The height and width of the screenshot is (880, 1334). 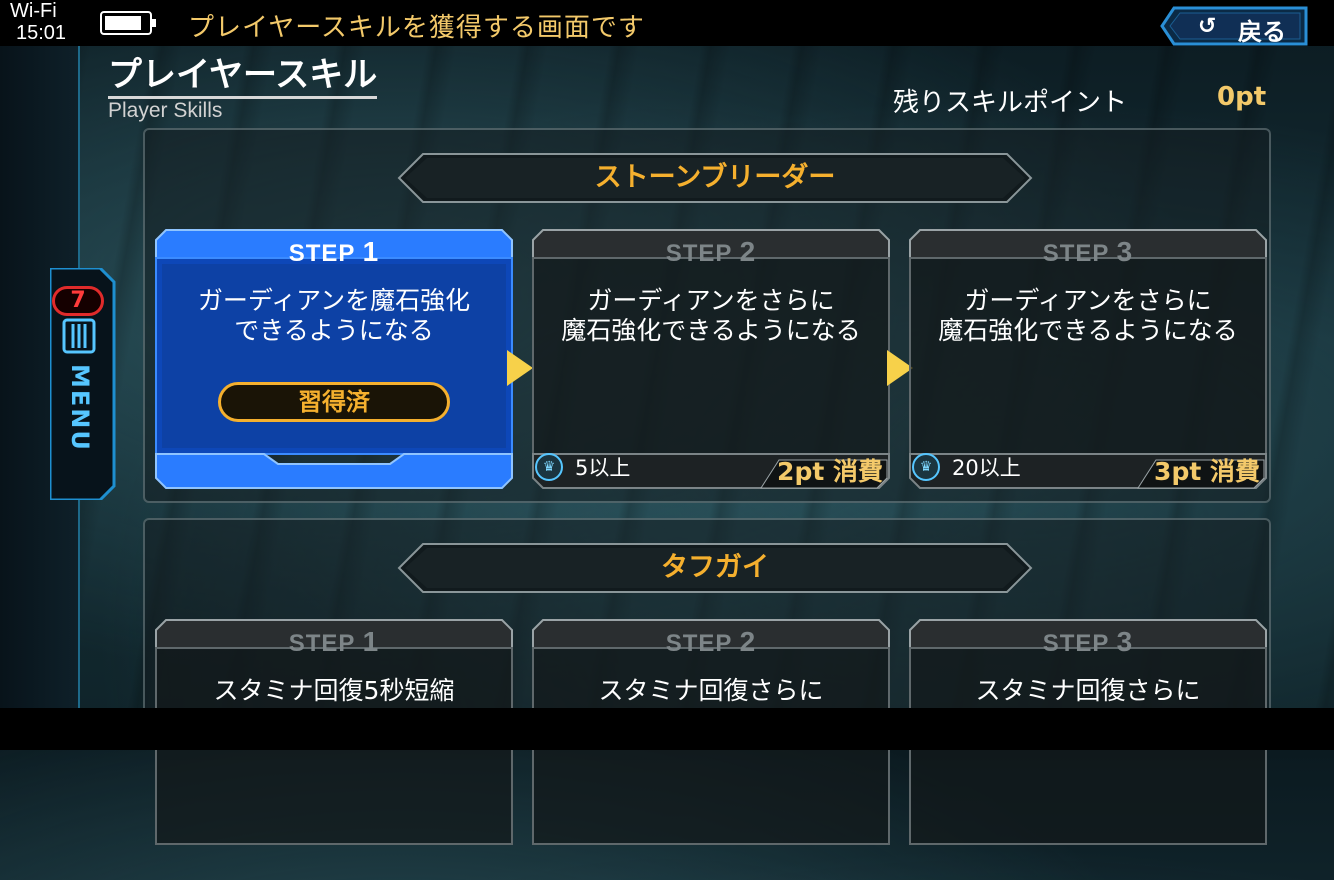 I want to click on skill-group-name: タフガイ, so click(x=715, y=567).